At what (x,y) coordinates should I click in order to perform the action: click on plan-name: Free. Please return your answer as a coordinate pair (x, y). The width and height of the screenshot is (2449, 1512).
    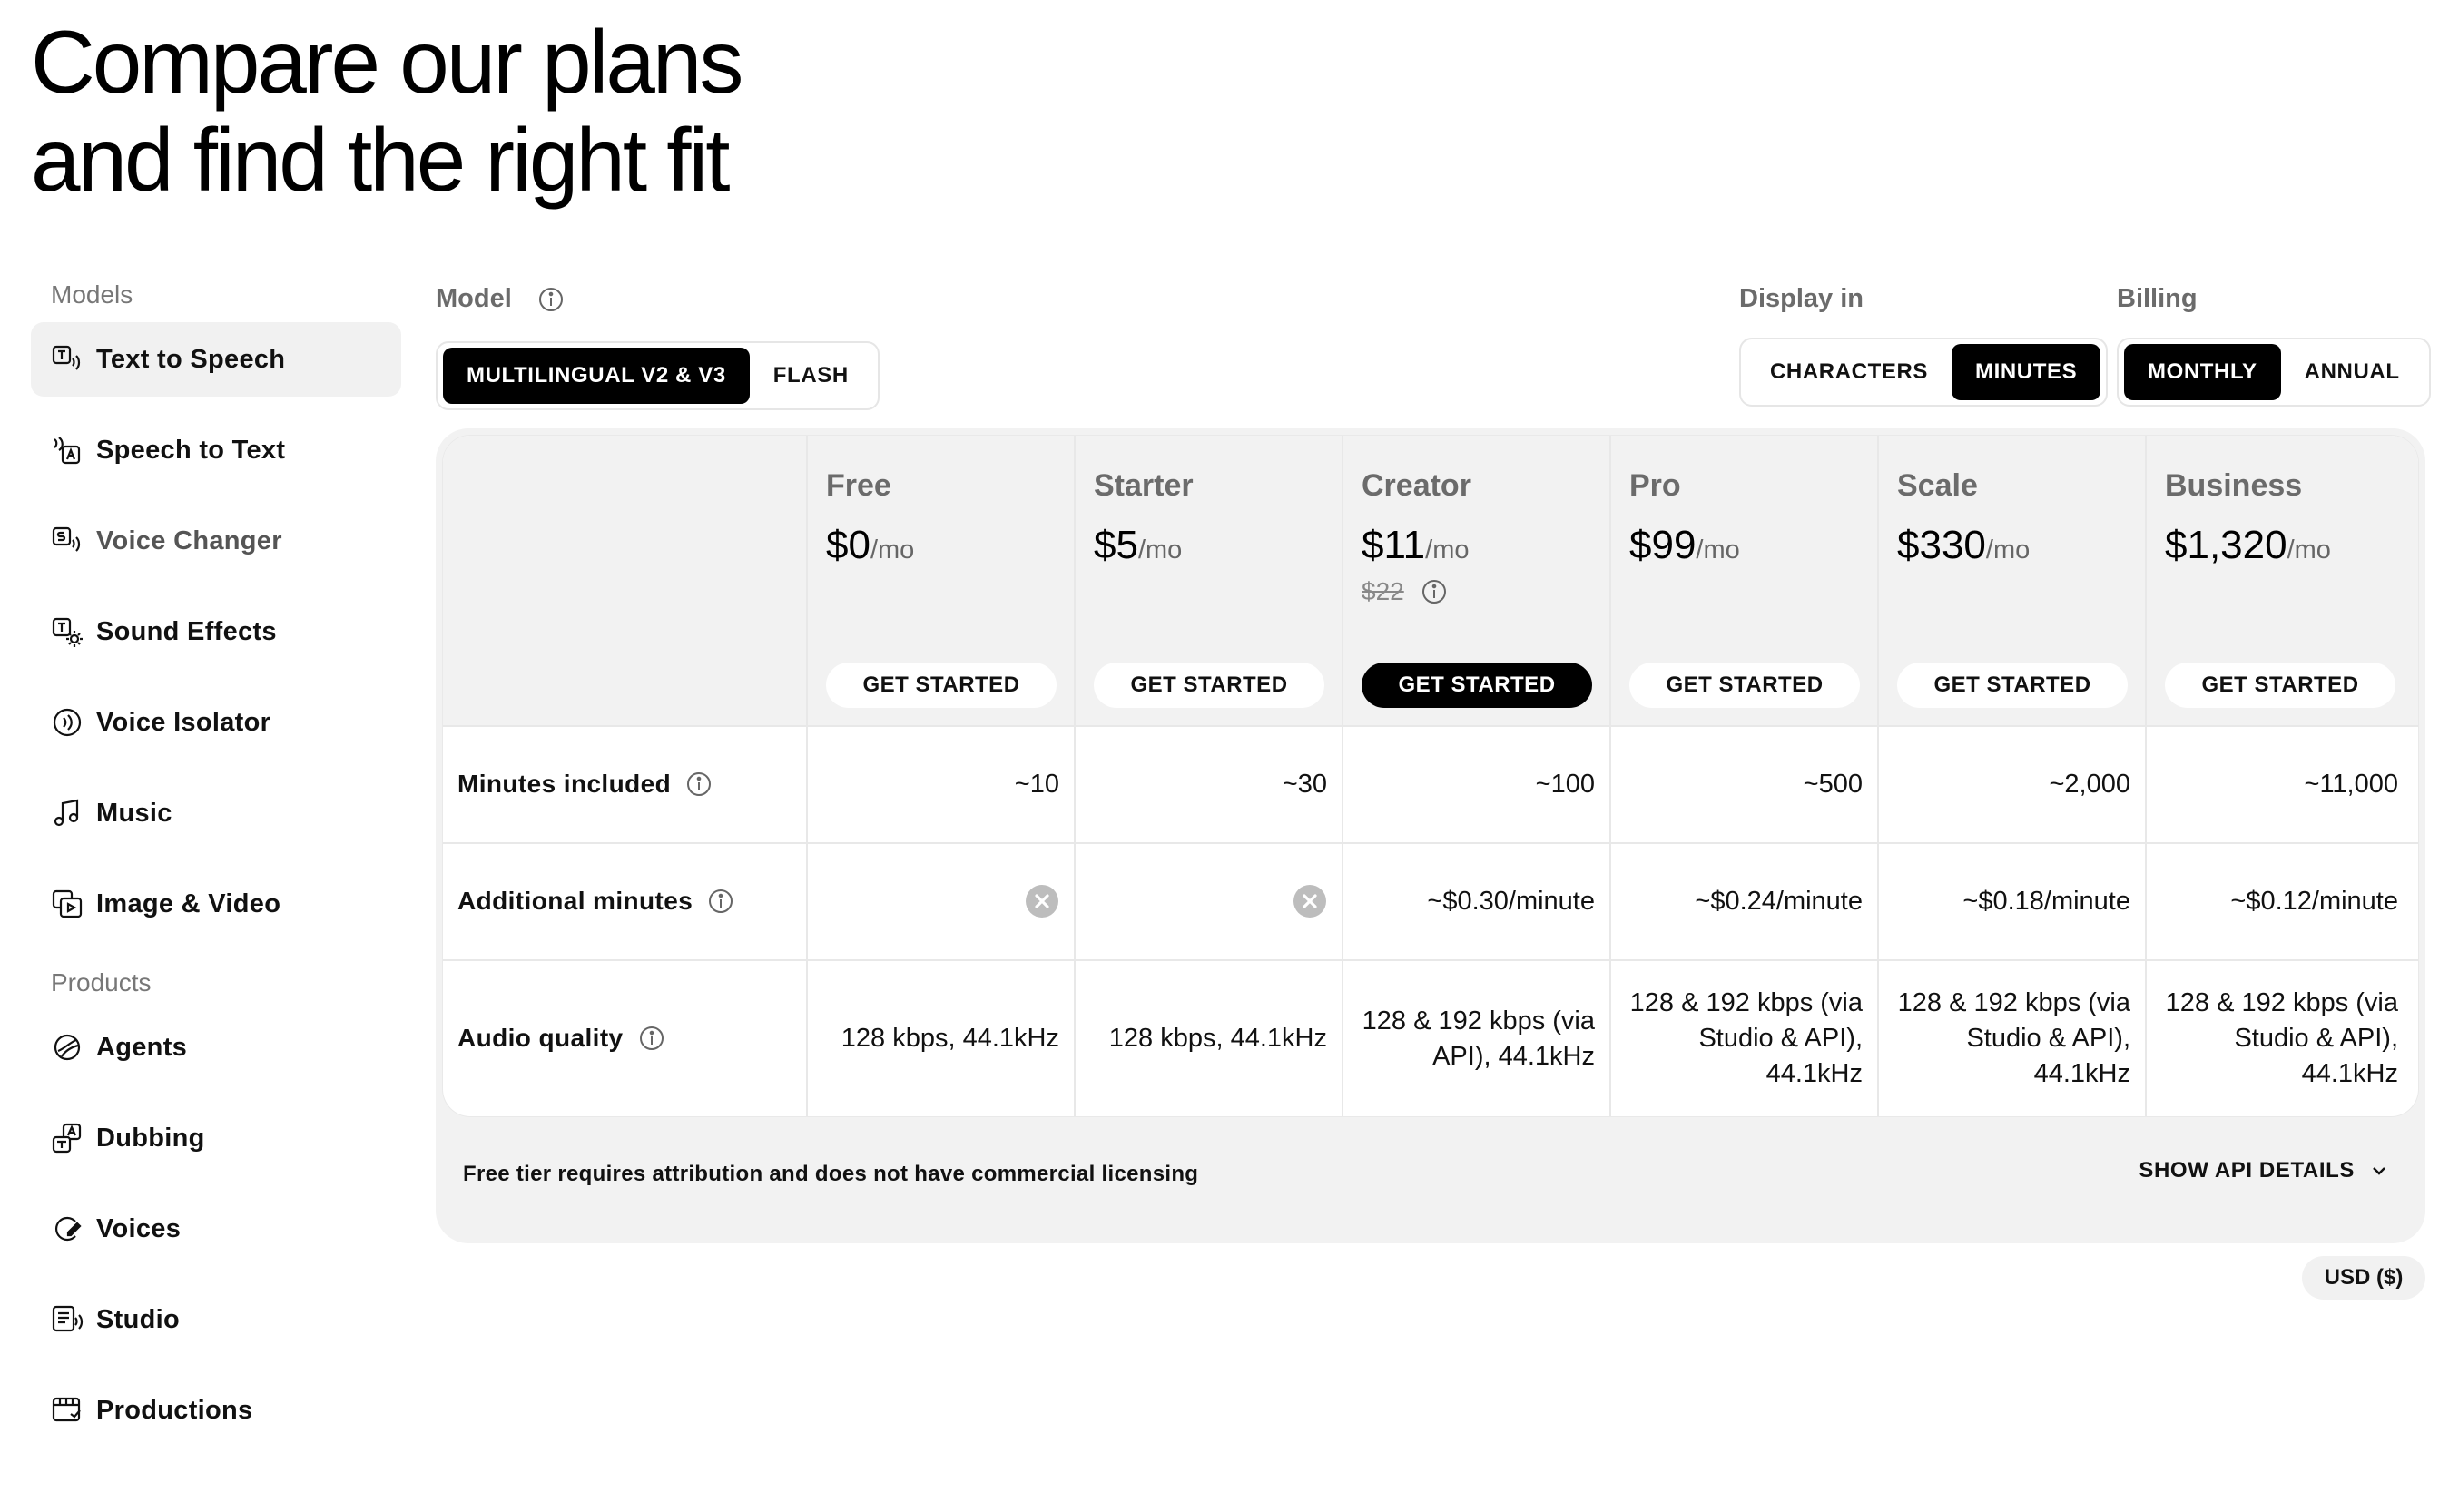
    Looking at the image, I should click on (858, 486).